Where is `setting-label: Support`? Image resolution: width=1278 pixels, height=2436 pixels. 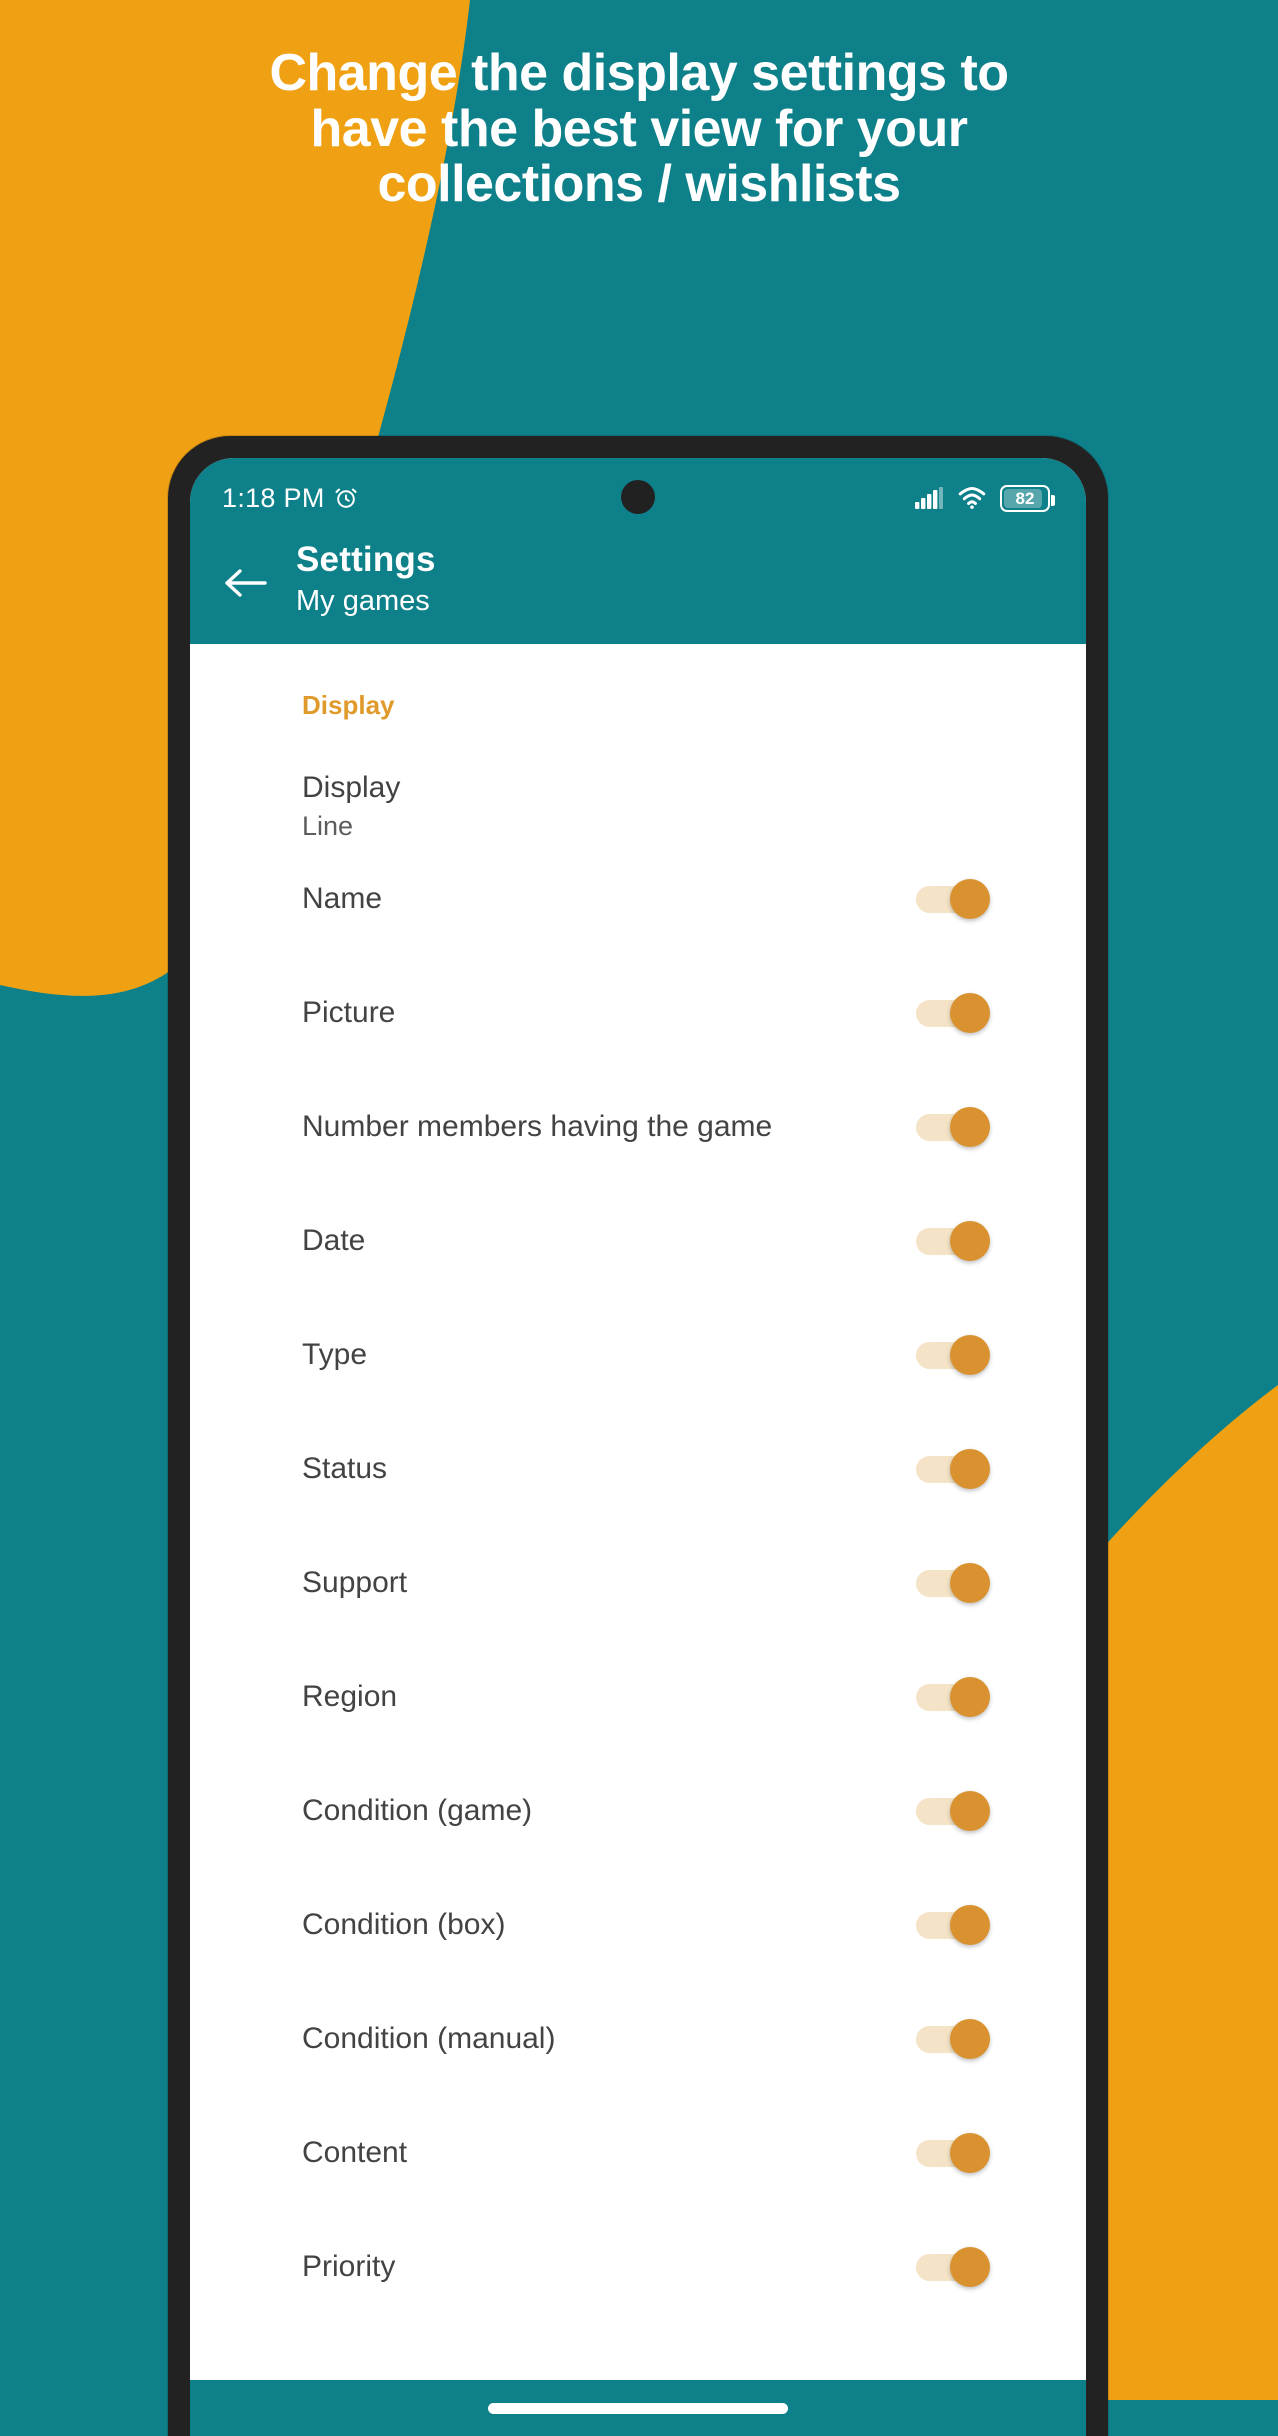
setting-label: Support is located at coordinates (355, 1582).